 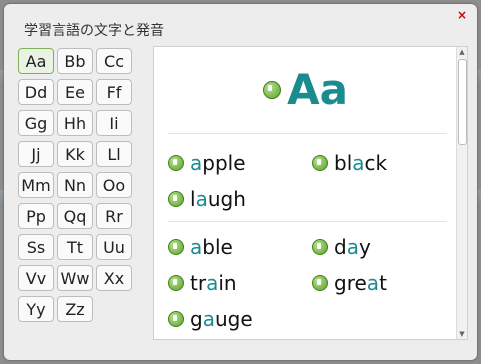 I want to click on word-example: l a ugh, so click(x=207, y=199).